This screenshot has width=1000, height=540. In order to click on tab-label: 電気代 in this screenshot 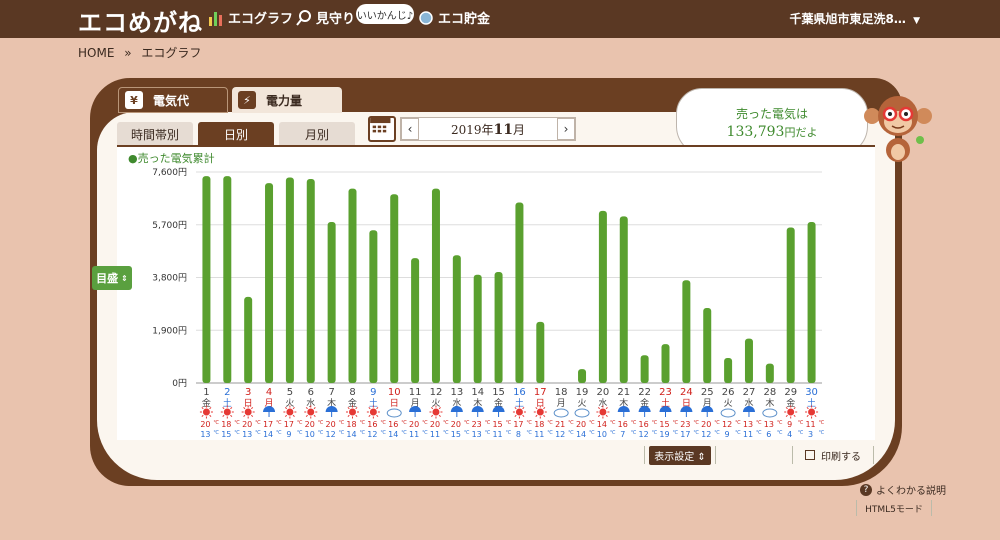, I will do `click(171, 100)`.